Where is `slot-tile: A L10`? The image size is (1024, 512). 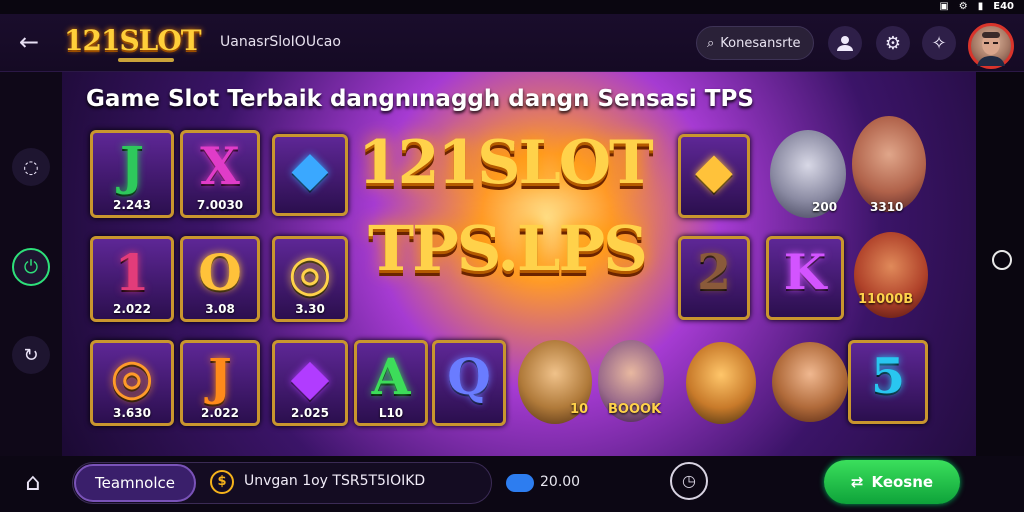 slot-tile: A L10 is located at coordinates (391, 383).